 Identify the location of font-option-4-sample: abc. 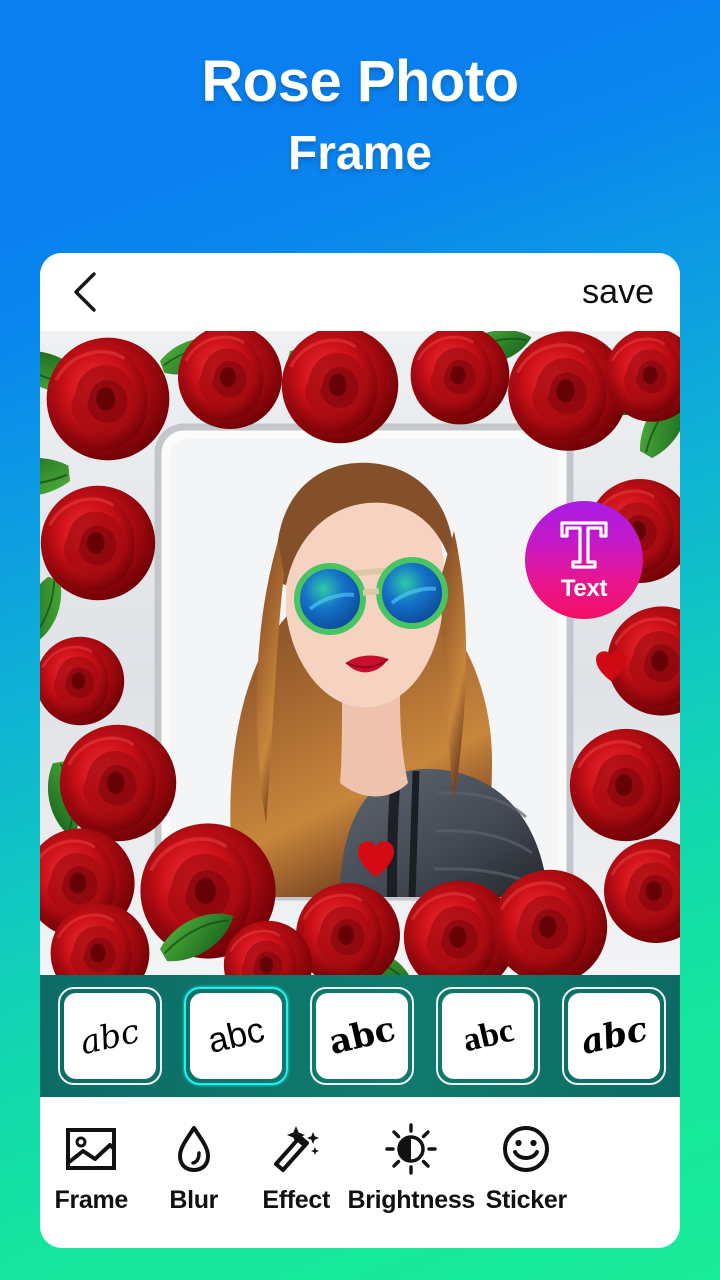
(614, 1036).